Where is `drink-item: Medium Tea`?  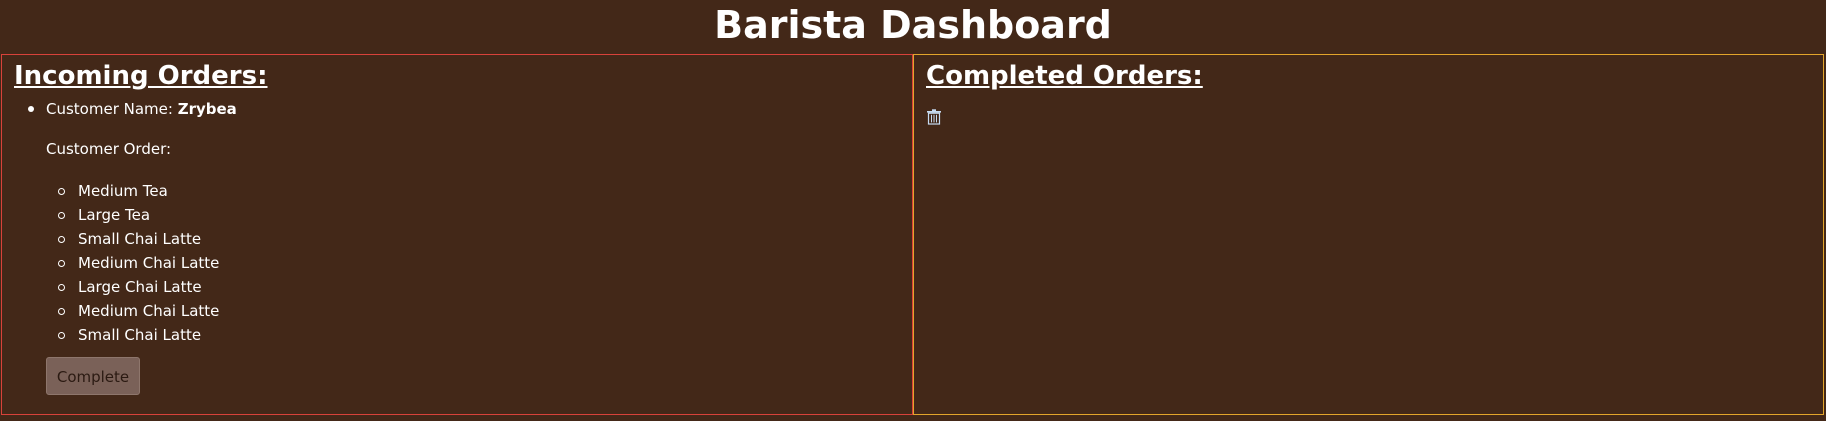 drink-item: Medium Tea is located at coordinates (464, 191).